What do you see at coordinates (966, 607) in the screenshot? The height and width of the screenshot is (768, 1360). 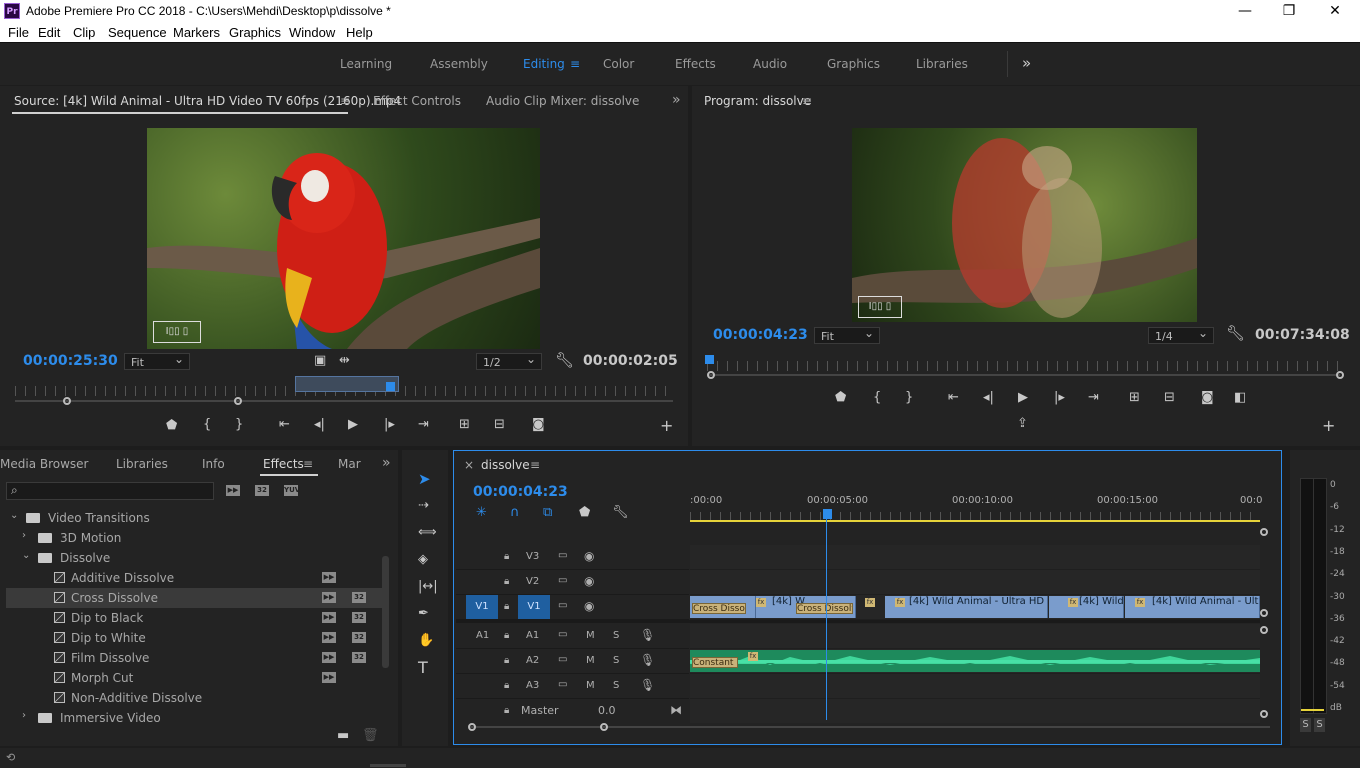 I see `v1-clip: [4k] Wild Animal - Ultra HD Video` at bounding box center [966, 607].